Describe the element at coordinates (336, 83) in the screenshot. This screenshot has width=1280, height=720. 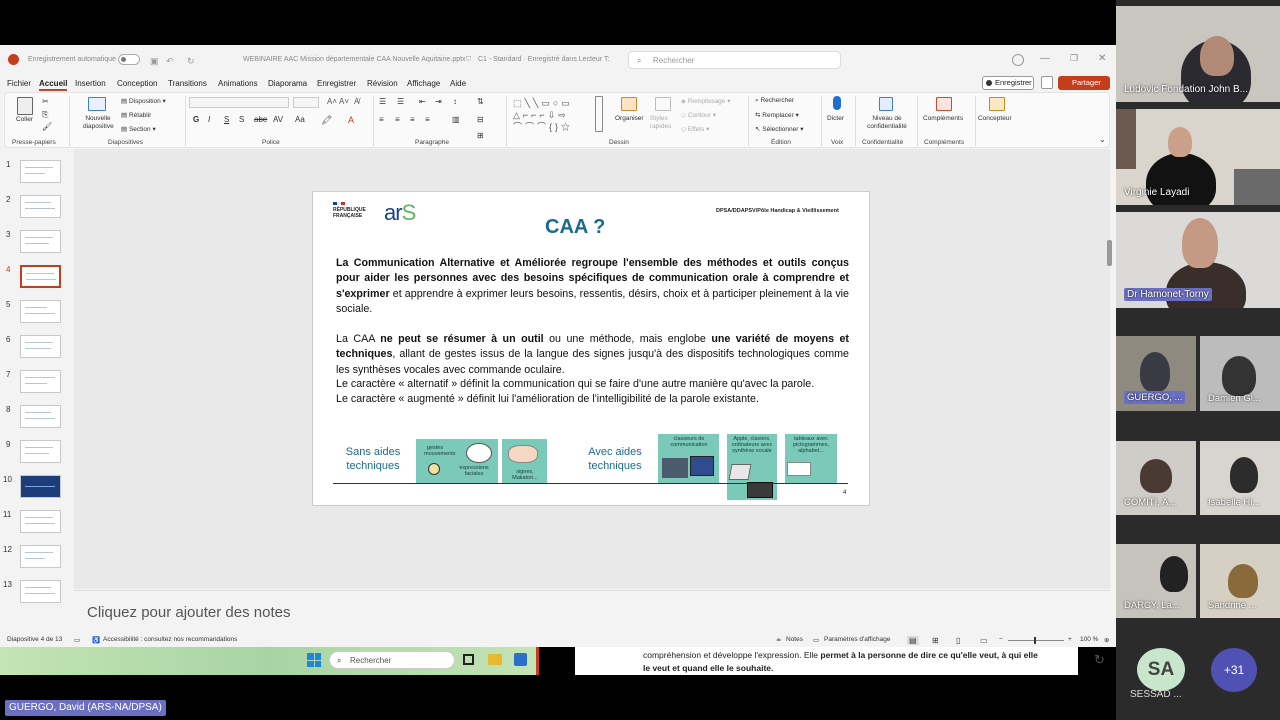
I see `tab-enregistrer: Enregistrer` at that location.